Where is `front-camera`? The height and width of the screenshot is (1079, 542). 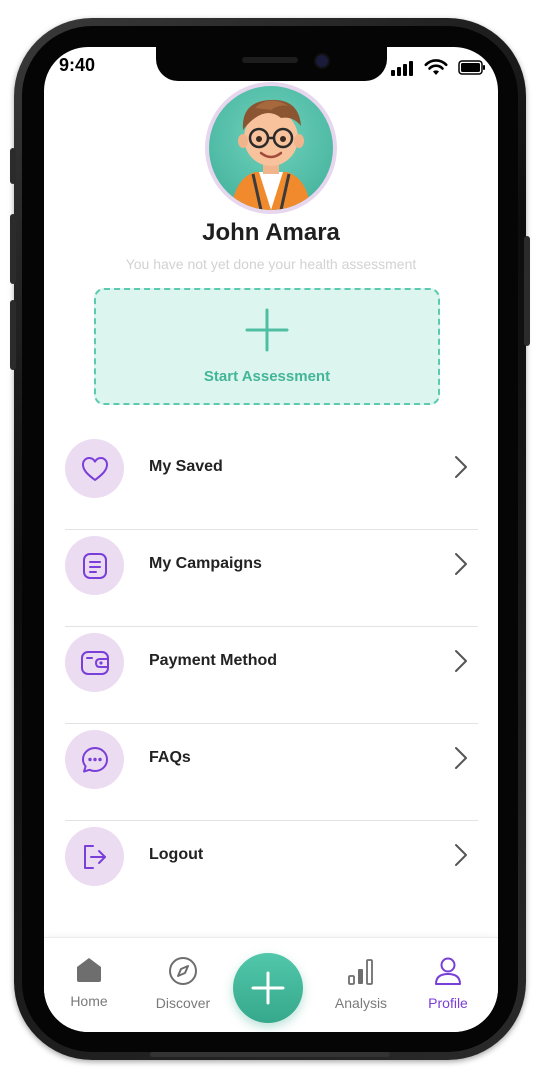 front-camera is located at coordinates (322, 61).